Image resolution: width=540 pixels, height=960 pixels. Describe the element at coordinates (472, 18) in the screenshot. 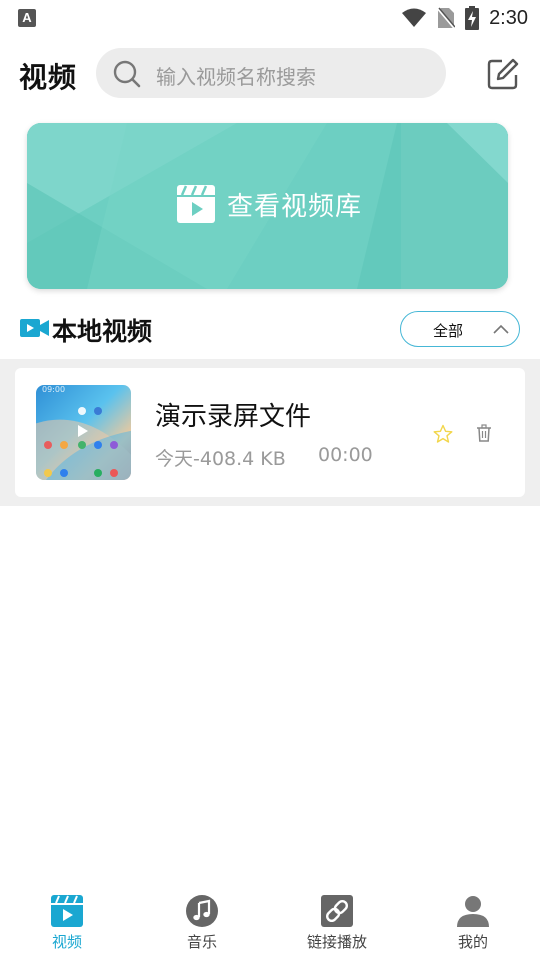

I see `battery-charging-icon` at that location.